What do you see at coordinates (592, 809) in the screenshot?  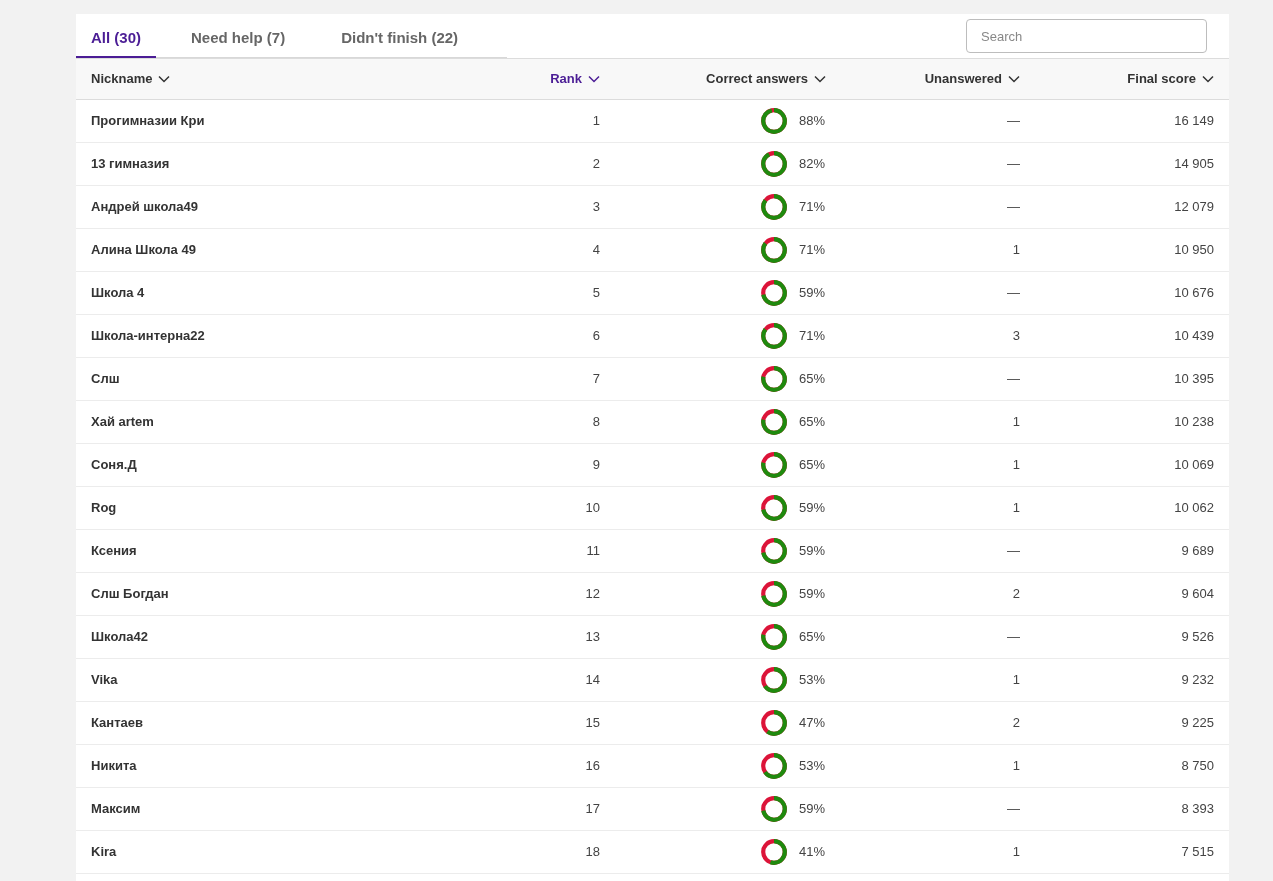 I see `rank-cell-text: 17` at bounding box center [592, 809].